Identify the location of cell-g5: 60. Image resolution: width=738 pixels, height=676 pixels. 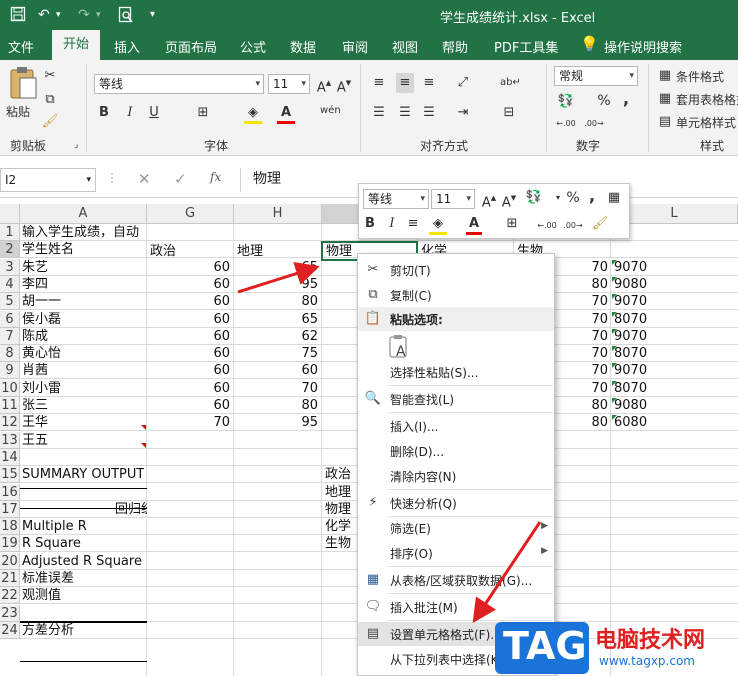
(190, 301).